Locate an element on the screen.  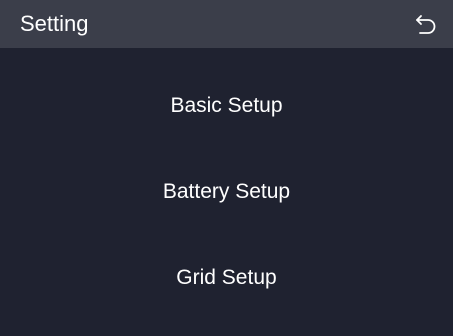
page-title: Setting is located at coordinates (54, 23).